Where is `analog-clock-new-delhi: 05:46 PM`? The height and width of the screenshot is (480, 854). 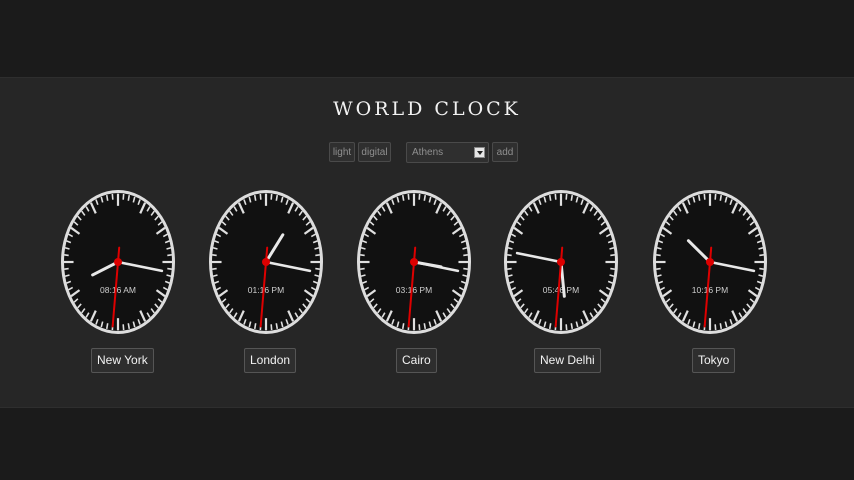
analog-clock-new-delhi: 05:46 PM is located at coordinates (561, 262).